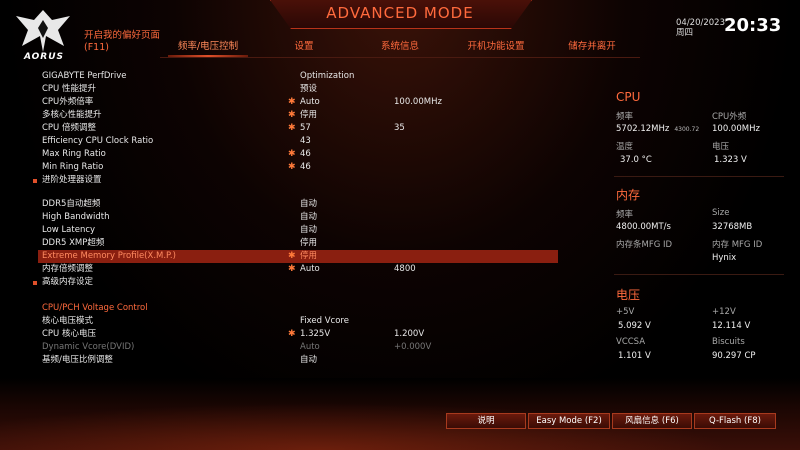 The width and height of the screenshot is (800, 450). I want to click on date-display: 04/20/2023 周四, so click(700, 28).